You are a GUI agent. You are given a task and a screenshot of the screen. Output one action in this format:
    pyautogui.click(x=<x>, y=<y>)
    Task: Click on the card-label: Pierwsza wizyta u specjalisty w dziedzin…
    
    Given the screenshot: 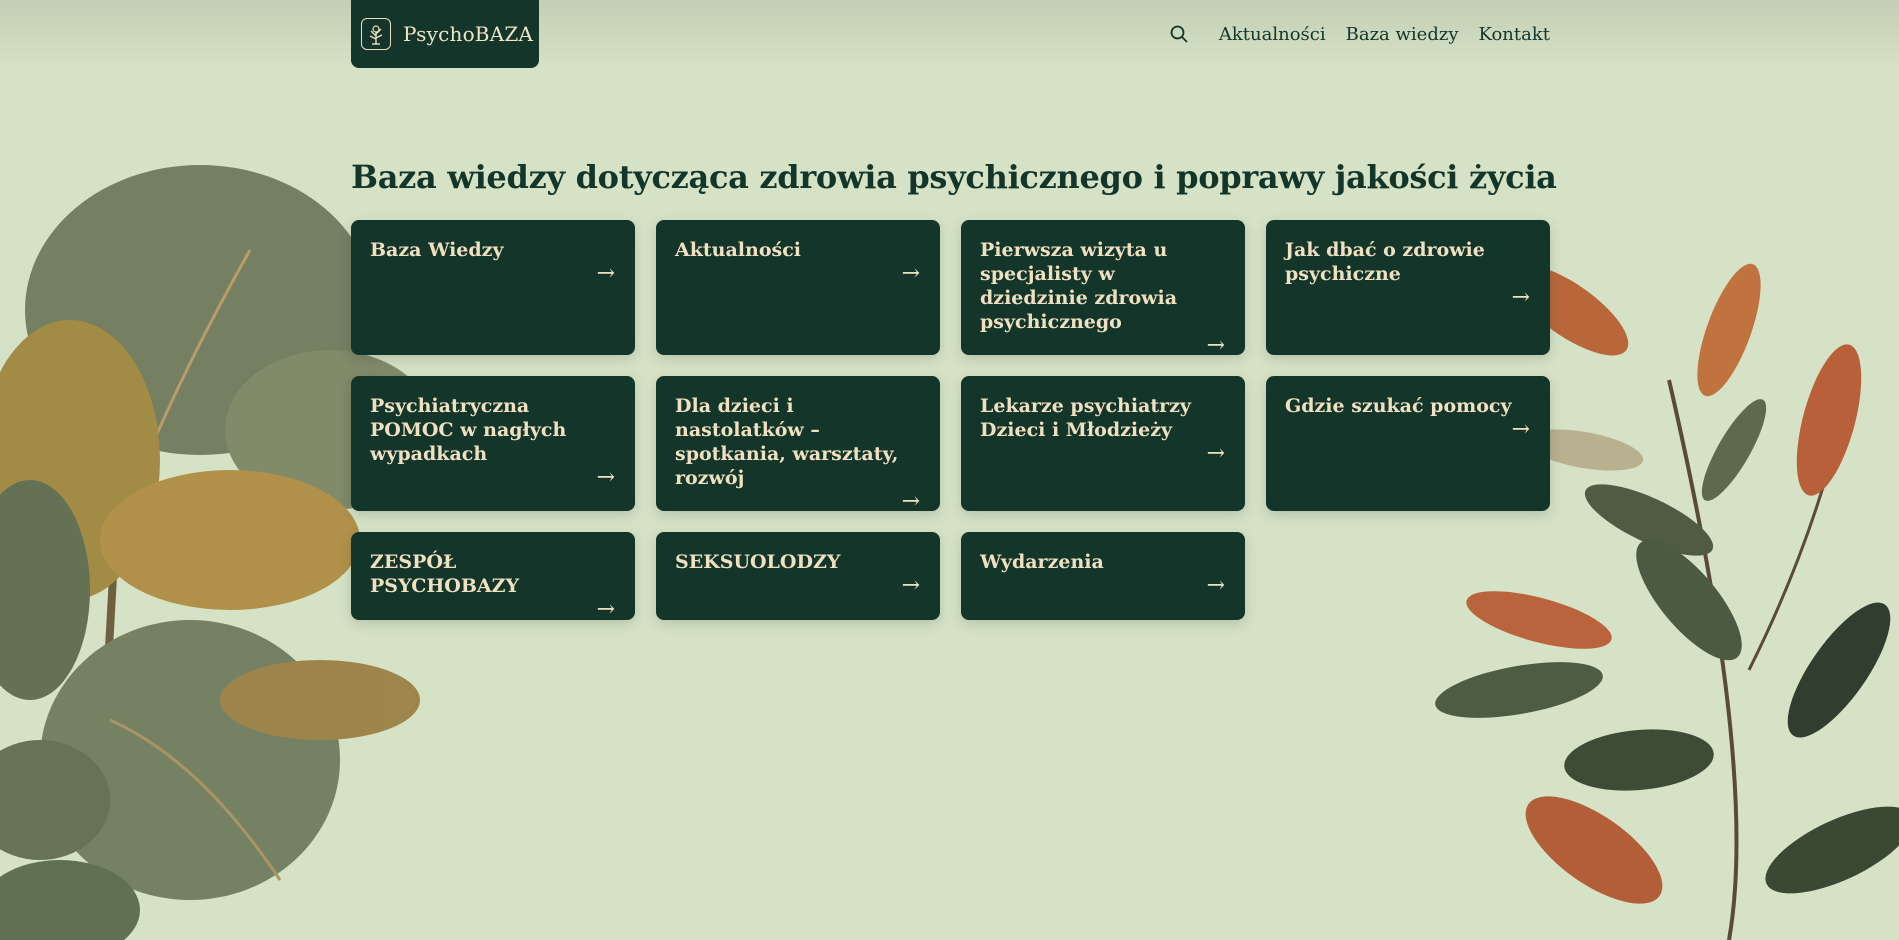 What is the action you would take?
    pyautogui.click(x=1079, y=286)
    